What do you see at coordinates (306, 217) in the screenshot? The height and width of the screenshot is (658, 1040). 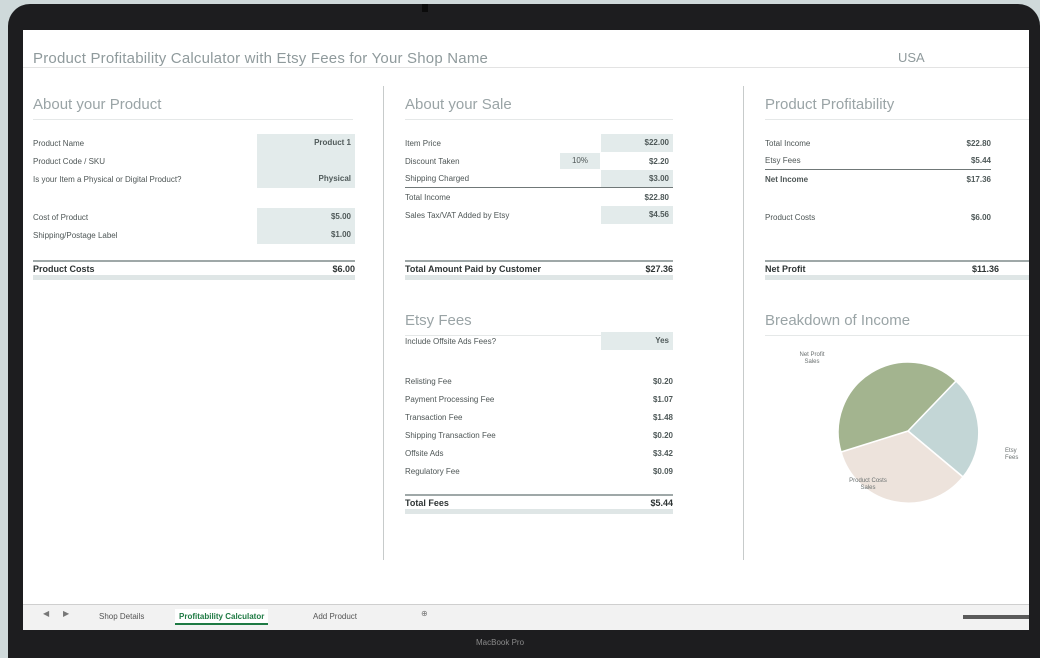 I see `cost-of-product-value: $5.00` at bounding box center [306, 217].